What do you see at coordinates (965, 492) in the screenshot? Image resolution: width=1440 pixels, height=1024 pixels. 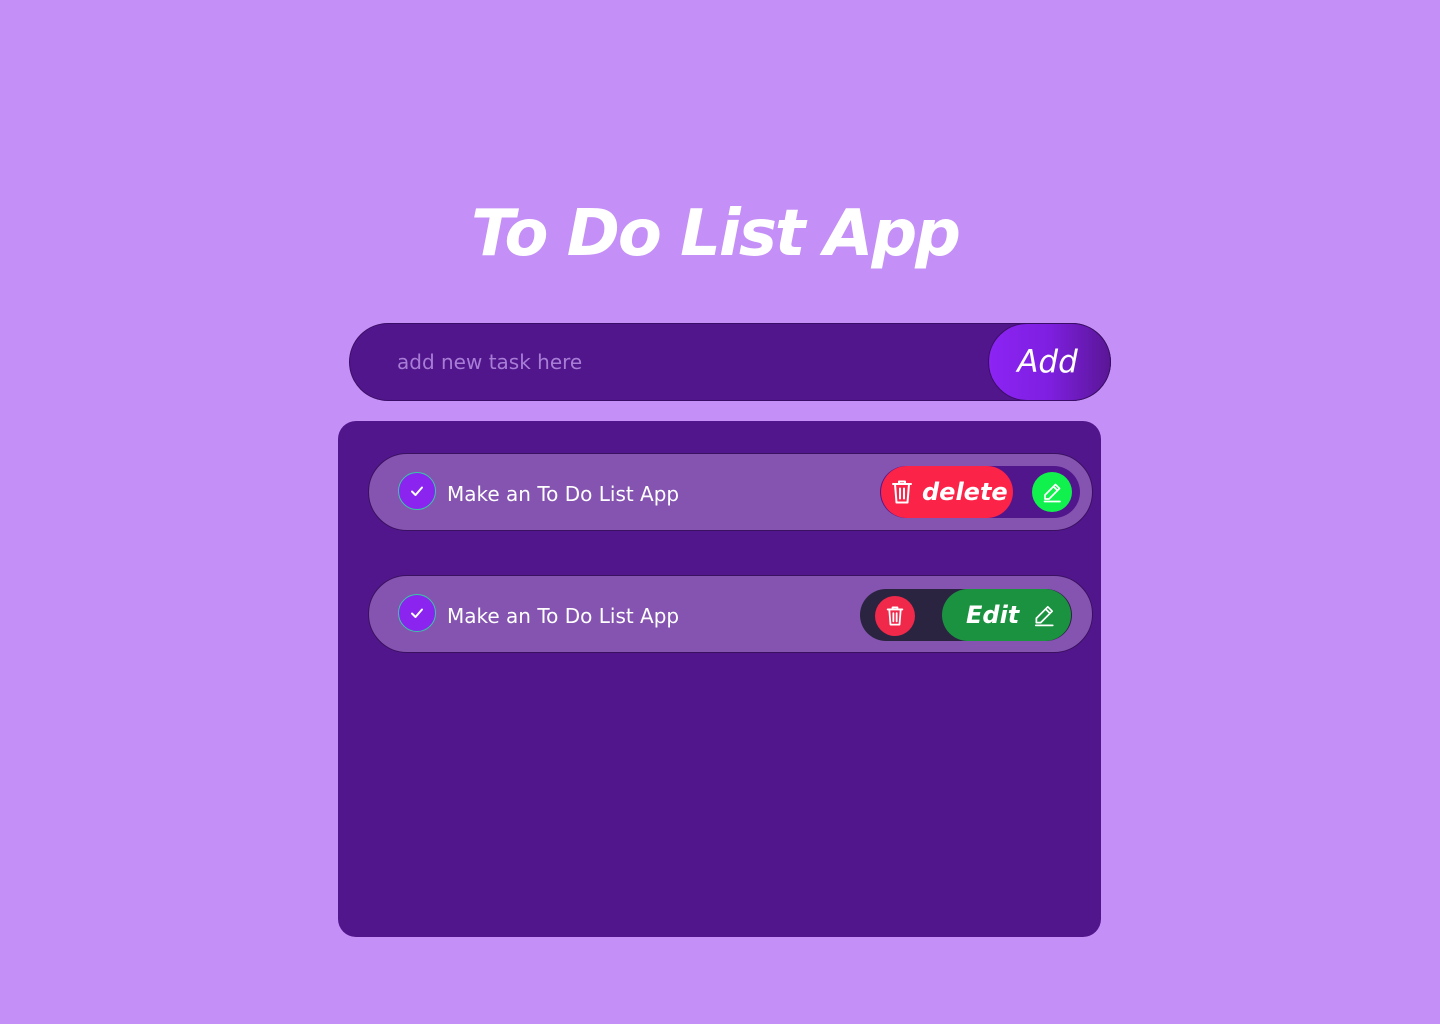 I see `delete-label: delete` at bounding box center [965, 492].